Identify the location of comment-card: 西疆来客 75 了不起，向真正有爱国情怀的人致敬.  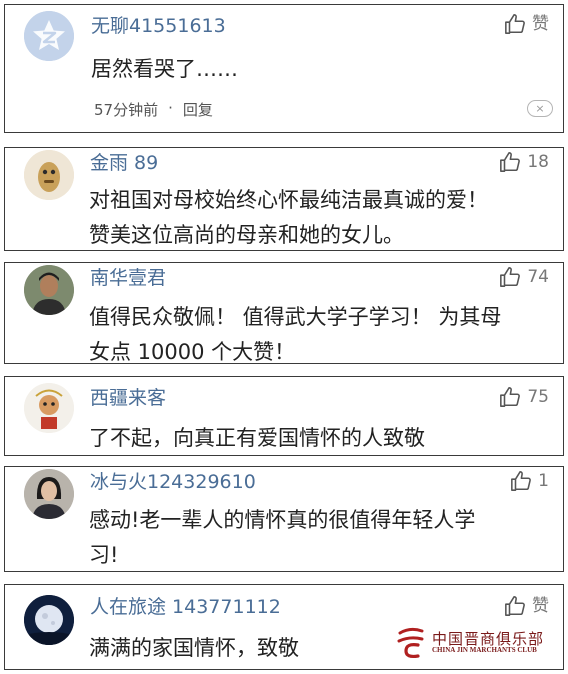
(284, 416).